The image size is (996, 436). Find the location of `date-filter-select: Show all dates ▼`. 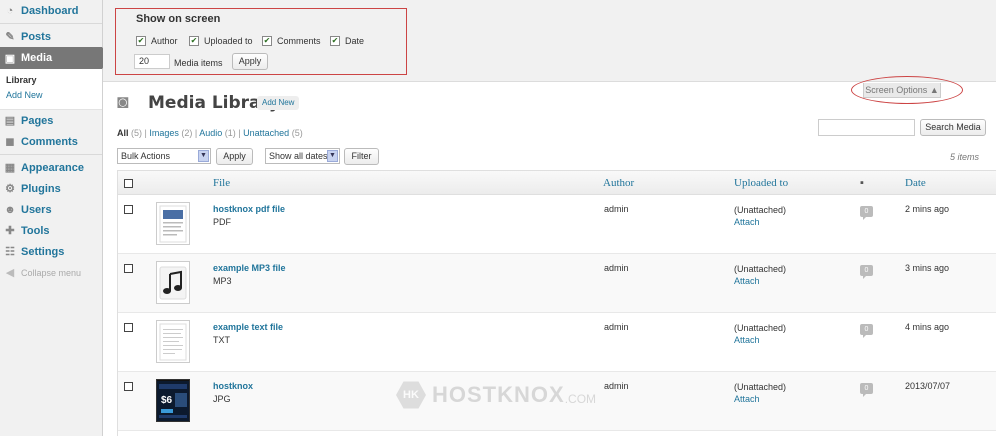

date-filter-select: Show all dates ▼ is located at coordinates (302, 156).